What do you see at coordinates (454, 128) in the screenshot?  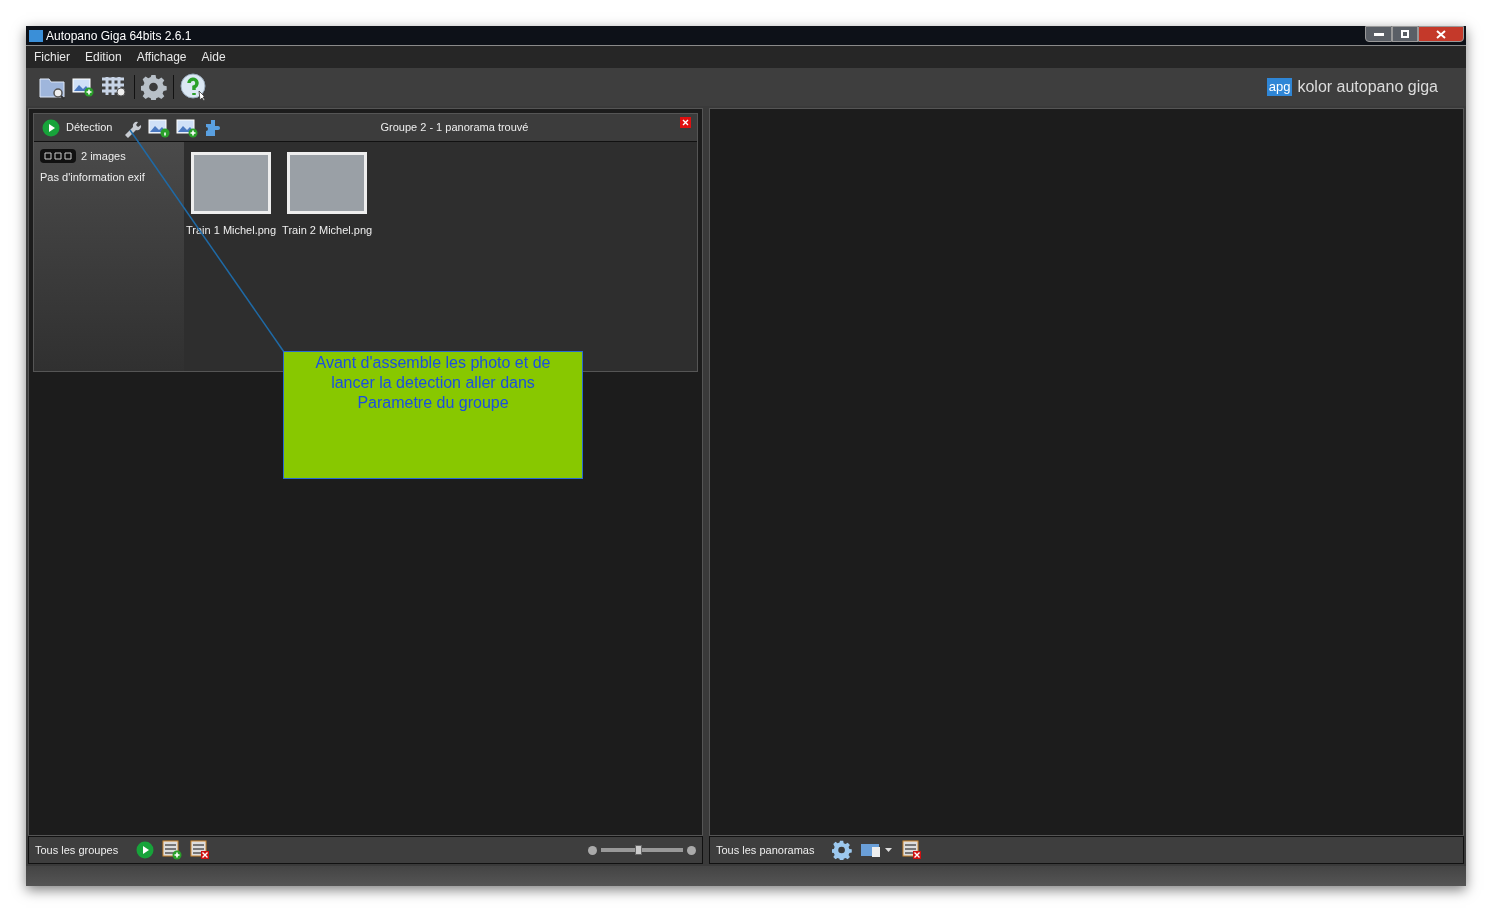 I see `group-title: Groupe 2 - 1 panorama trouvé` at bounding box center [454, 128].